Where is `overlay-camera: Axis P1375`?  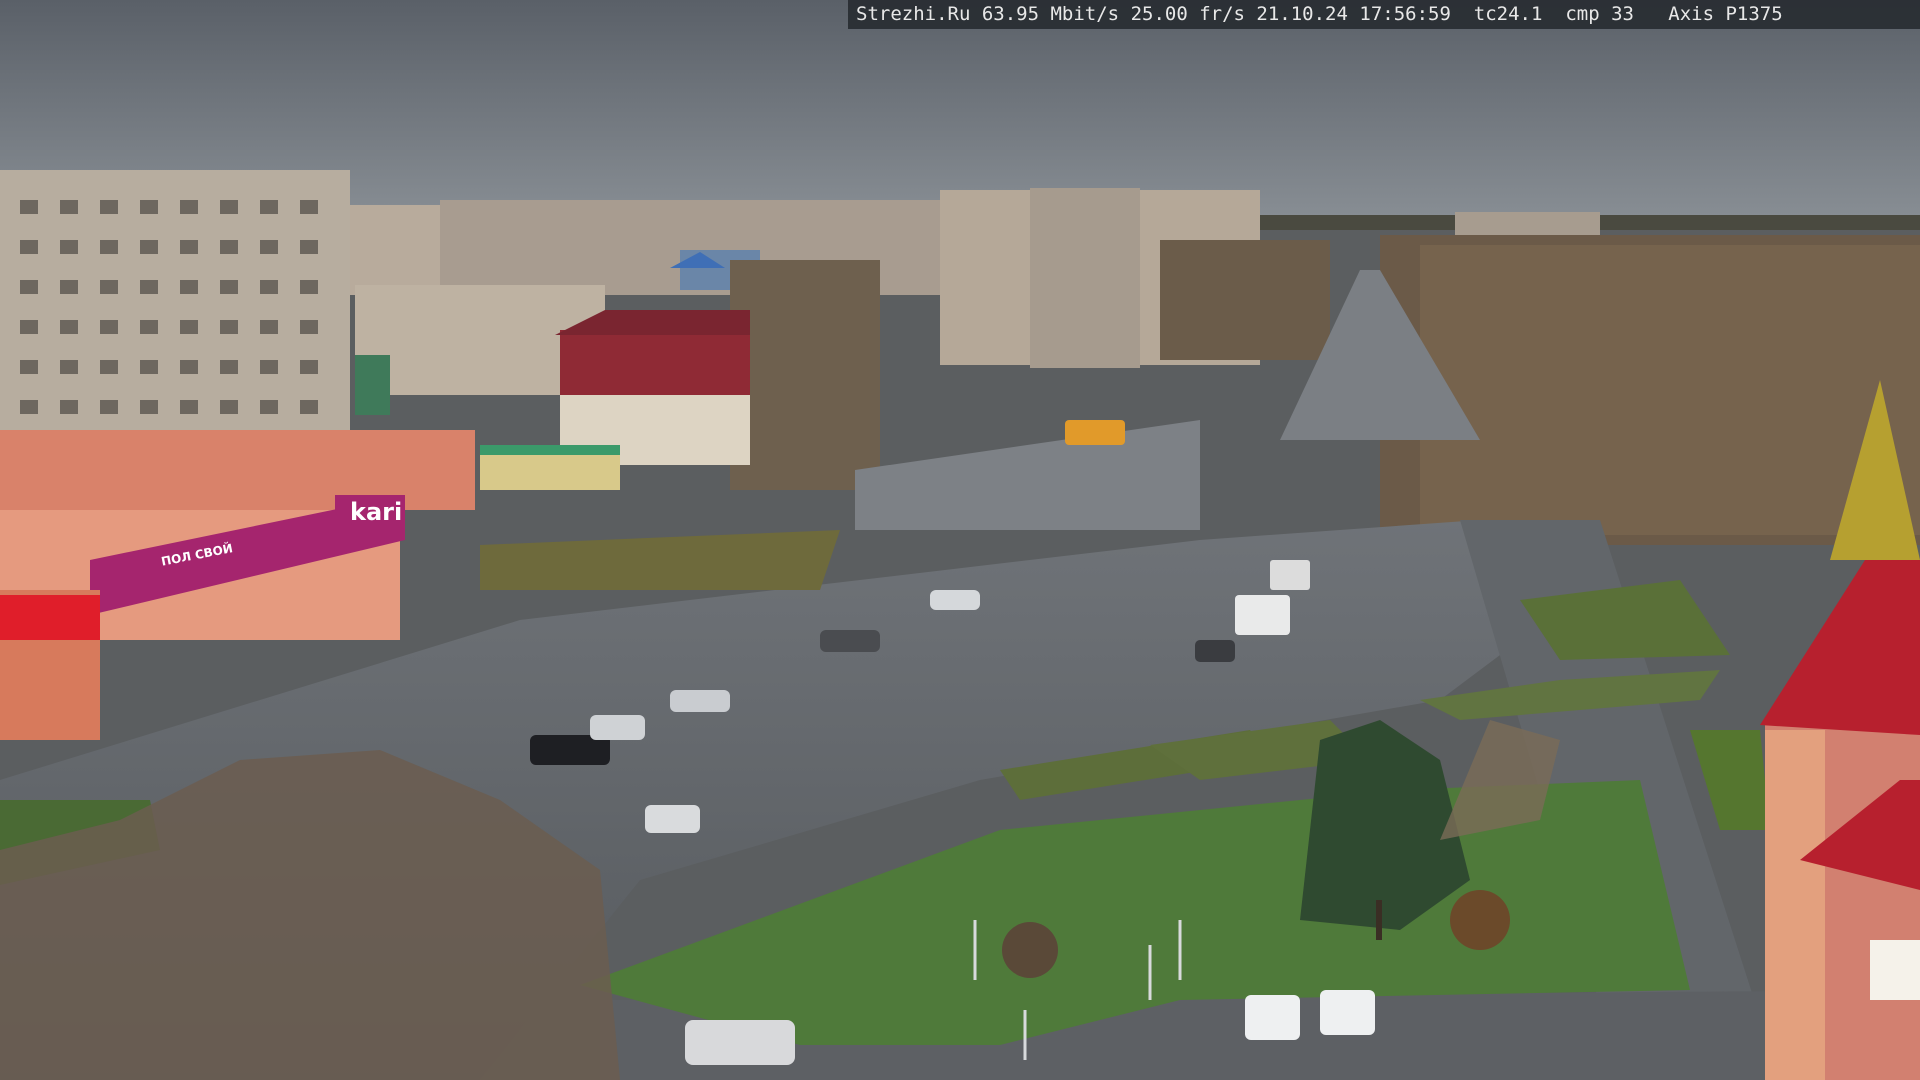
overlay-camera: Axis P1375 is located at coordinates (1725, 14).